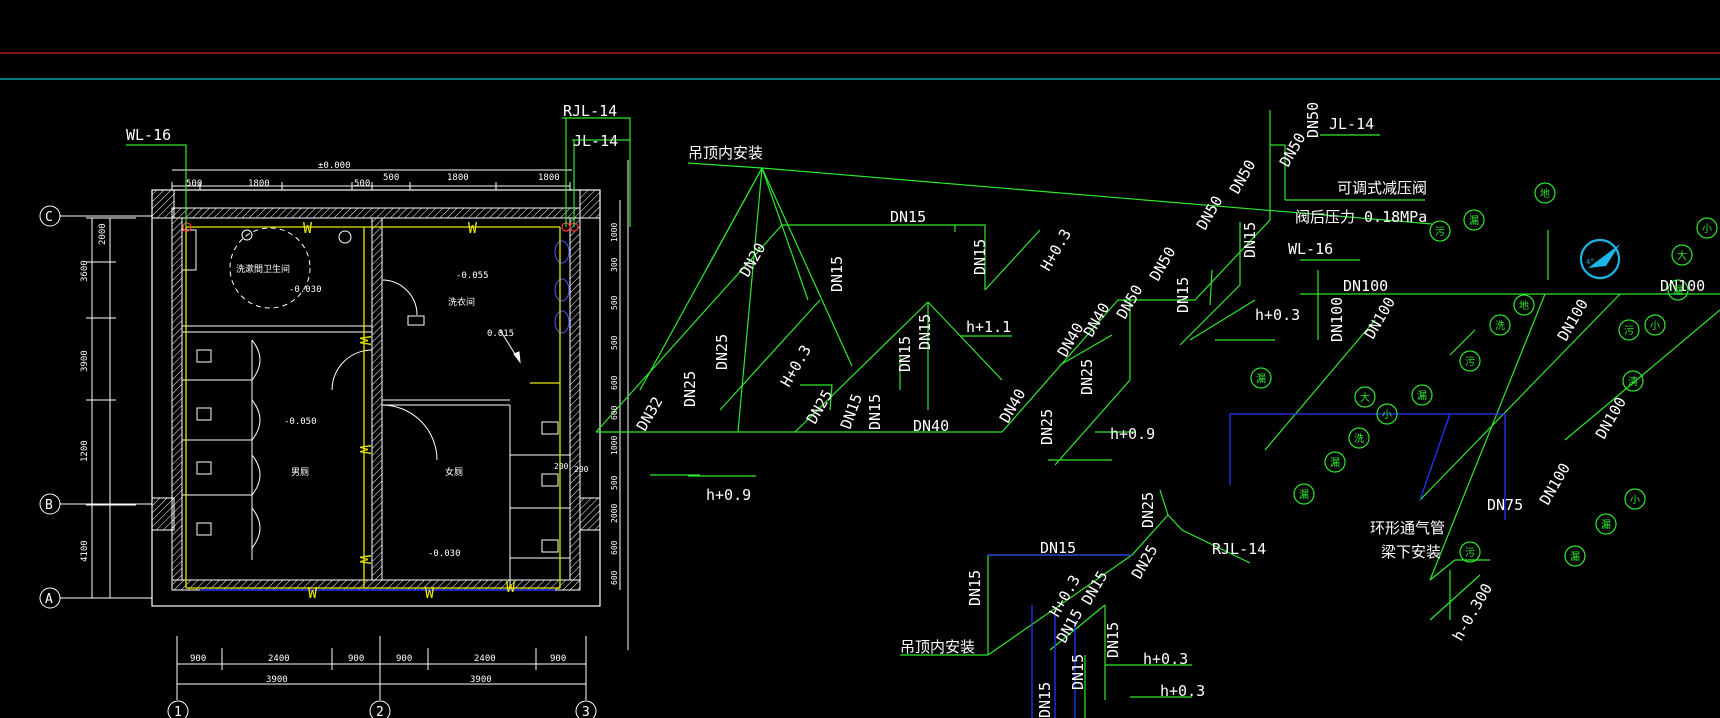 This screenshot has width=1720, height=718. I want to click on tag-23: 漏, so click(1575, 557).